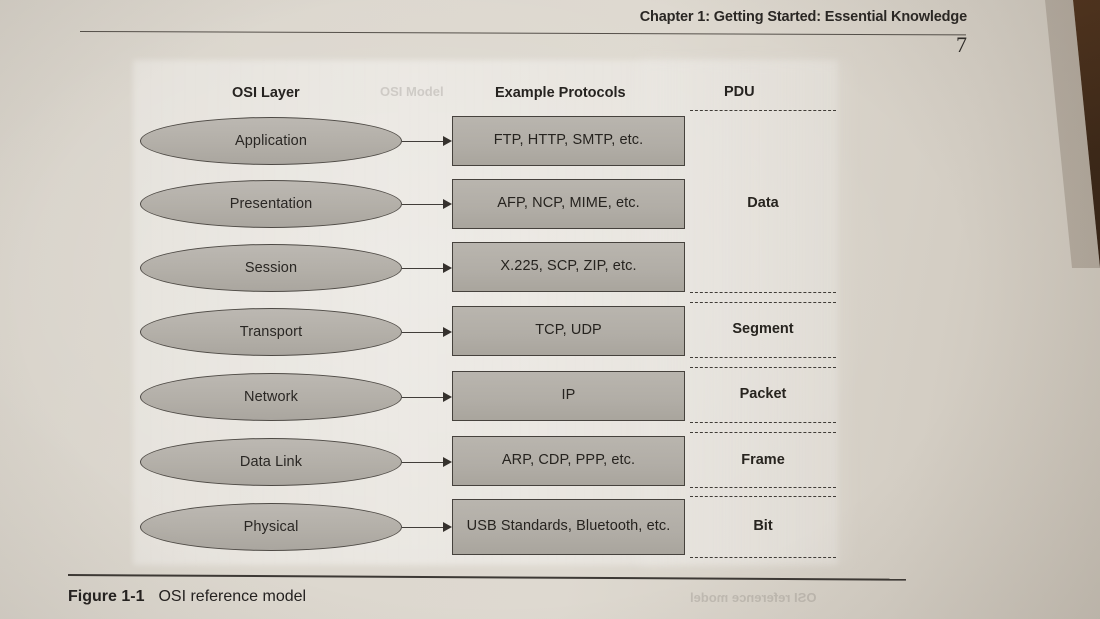 Image resolution: width=1100 pixels, height=619 pixels. What do you see at coordinates (106, 596) in the screenshot?
I see `figure-number: Figure 1-1` at bounding box center [106, 596].